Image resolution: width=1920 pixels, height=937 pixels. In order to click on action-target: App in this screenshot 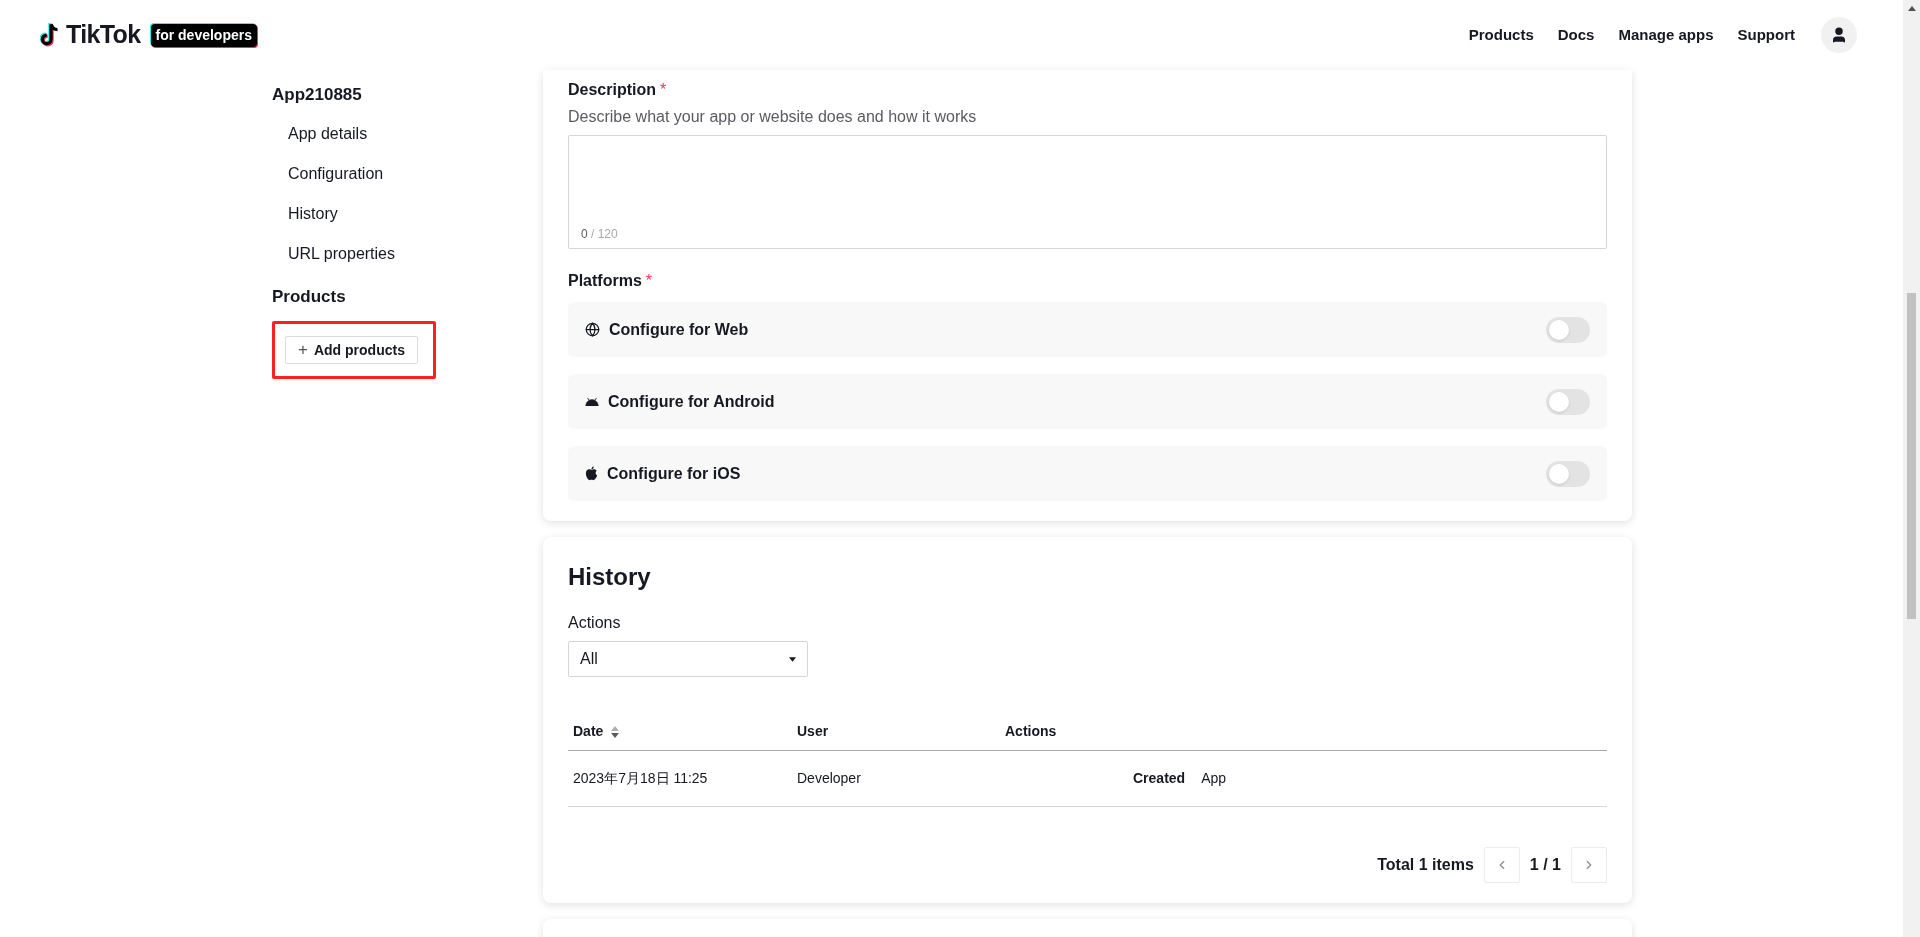, I will do `click(1214, 778)`.